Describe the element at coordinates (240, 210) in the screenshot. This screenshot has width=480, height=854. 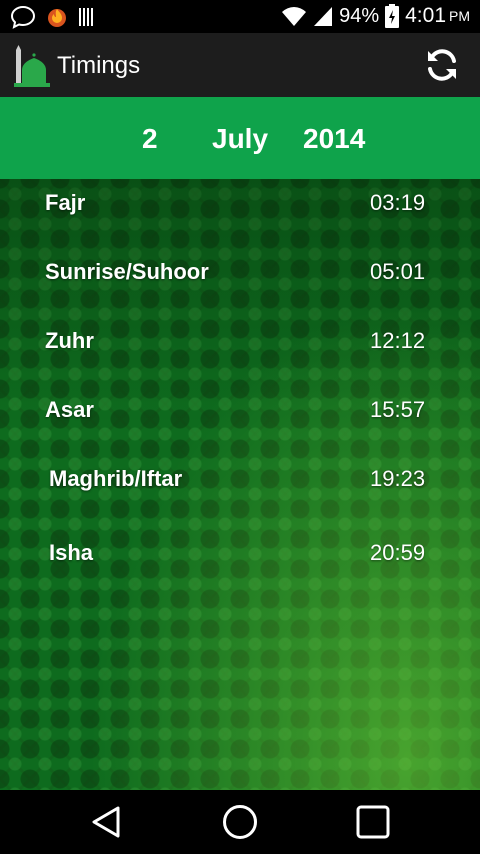
I see `prayer-row-fajr: Fajr 03:19` at that location.